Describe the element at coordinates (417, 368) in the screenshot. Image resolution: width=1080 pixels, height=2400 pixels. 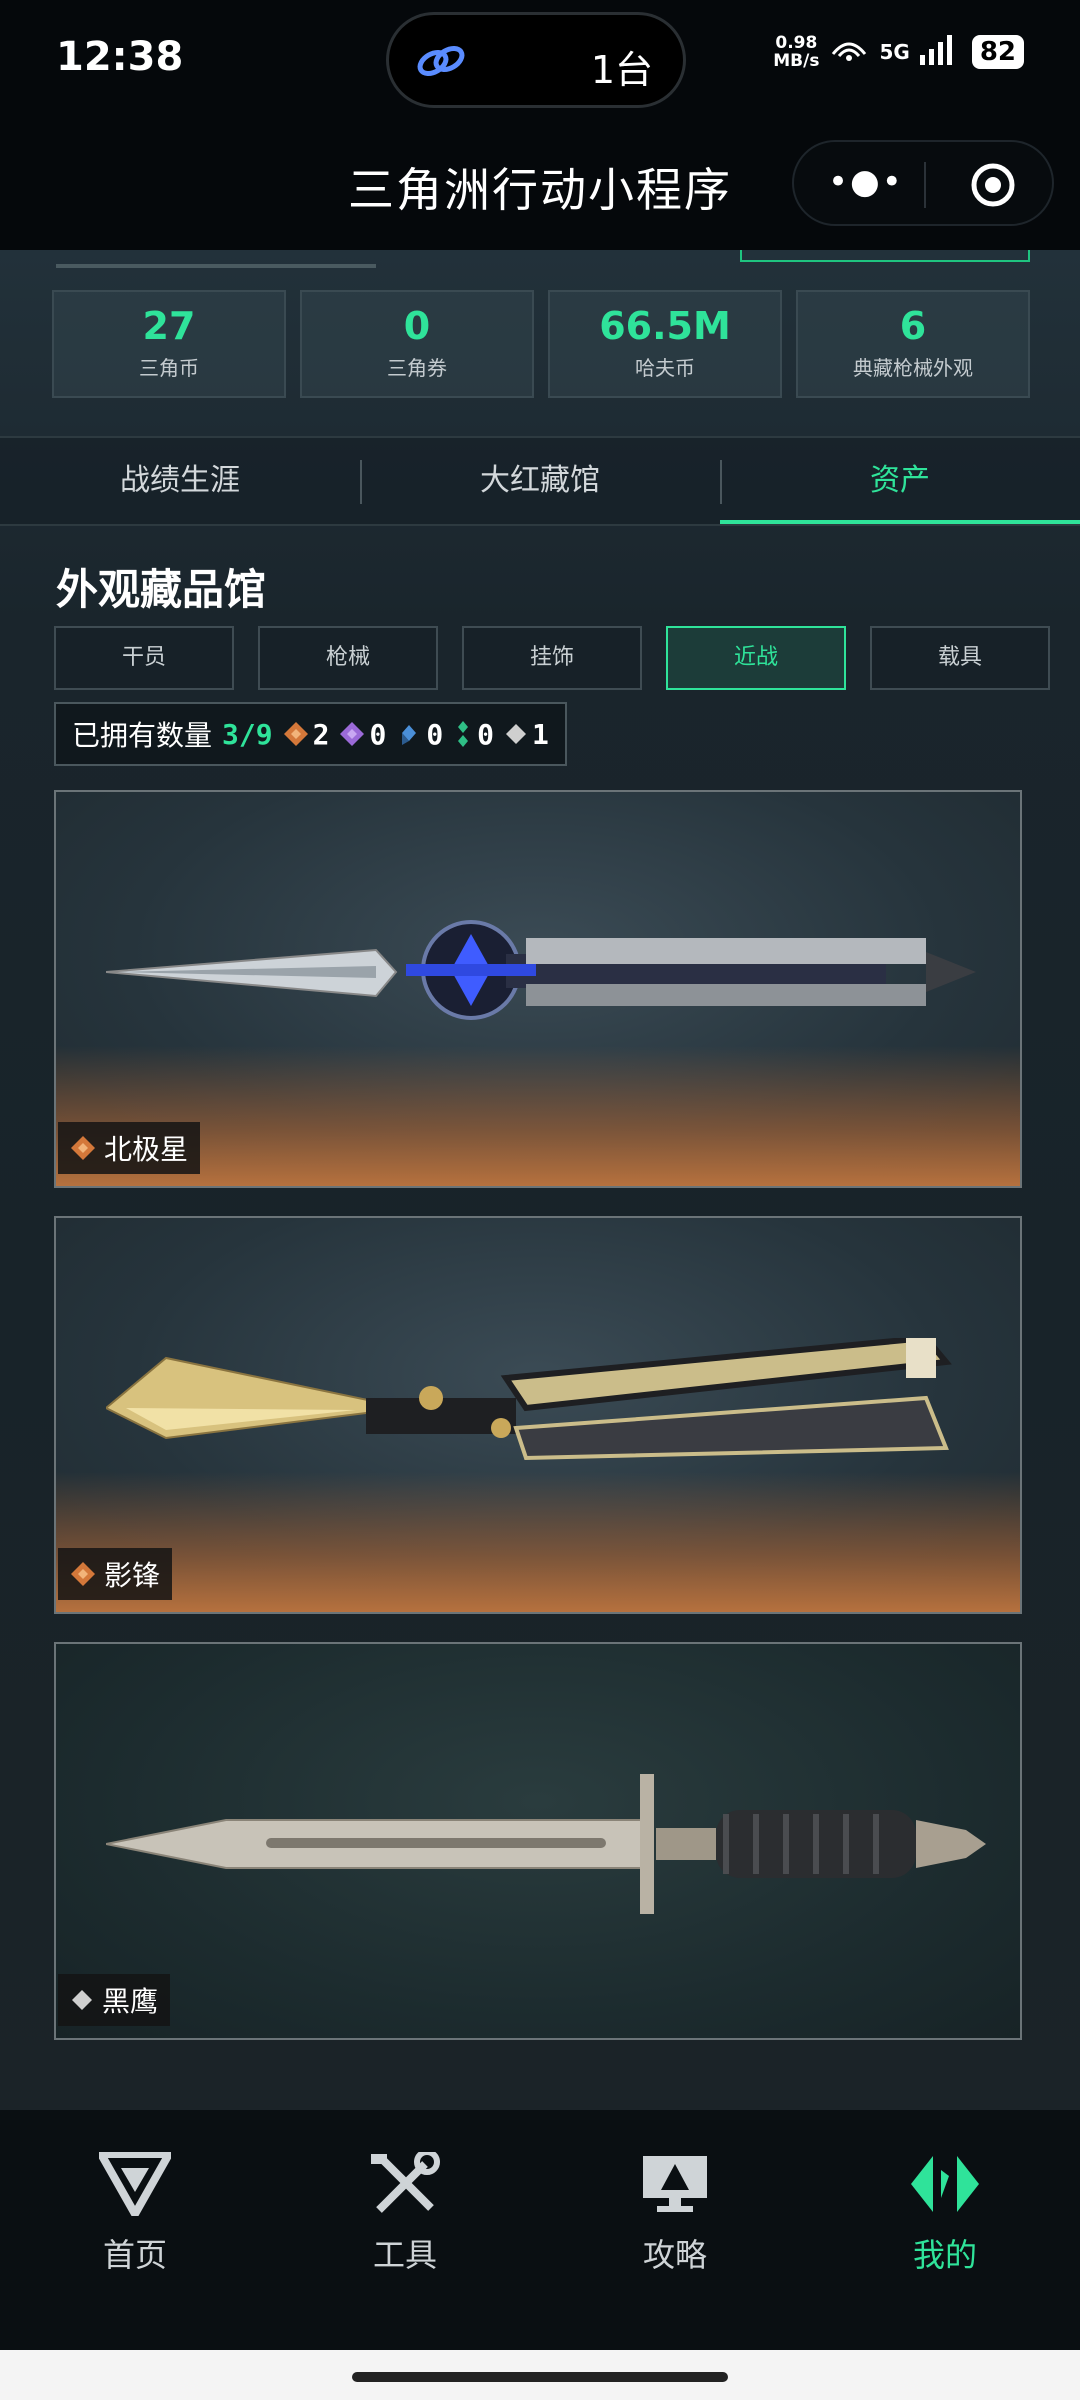
I see `stat-label: 三角券` at that location.